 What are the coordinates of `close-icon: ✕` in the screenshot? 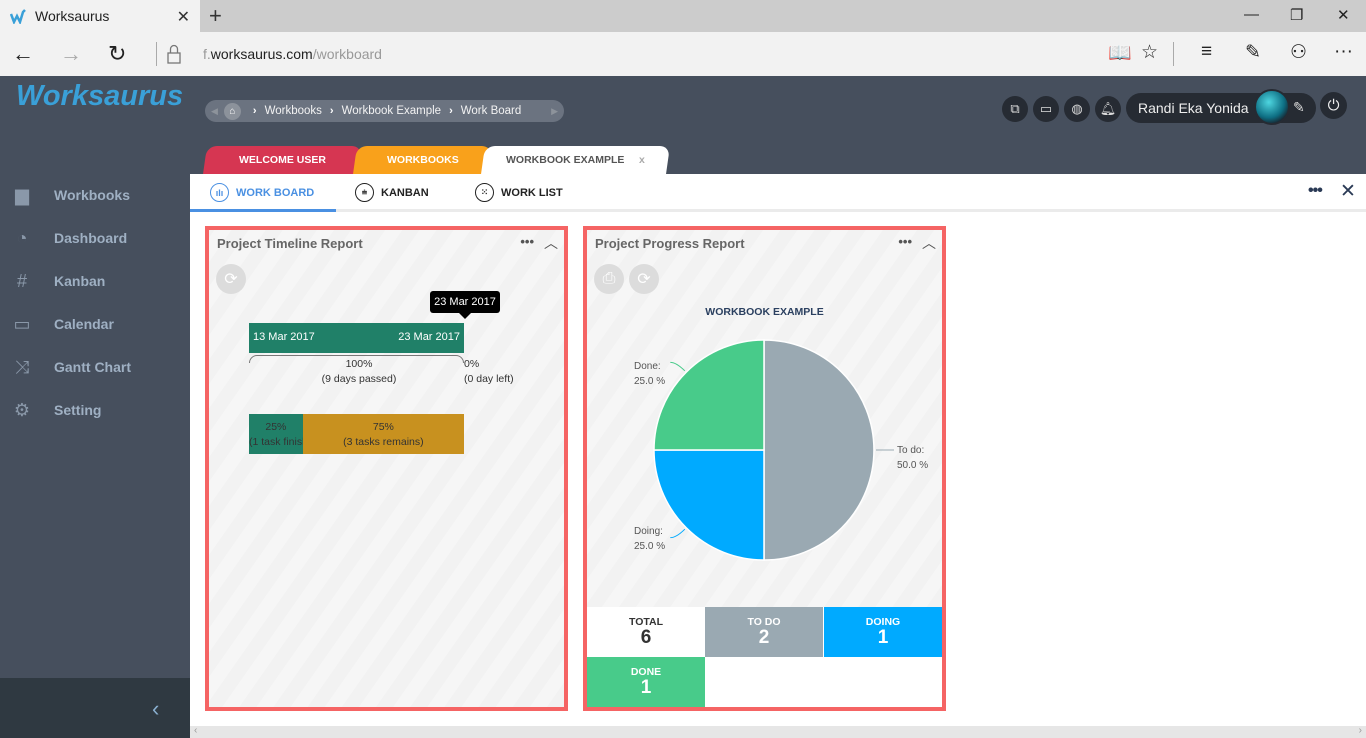 It's located at (1348, 191).